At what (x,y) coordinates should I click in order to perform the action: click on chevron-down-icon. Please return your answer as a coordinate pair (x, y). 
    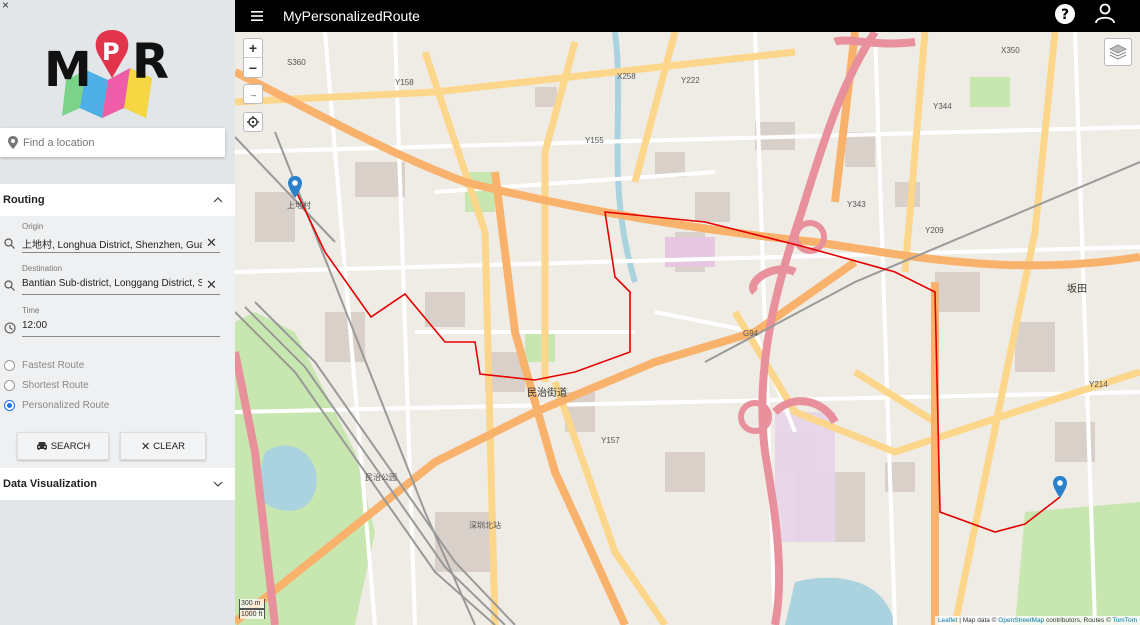
    Looking at the image, I should click on (218, 484).